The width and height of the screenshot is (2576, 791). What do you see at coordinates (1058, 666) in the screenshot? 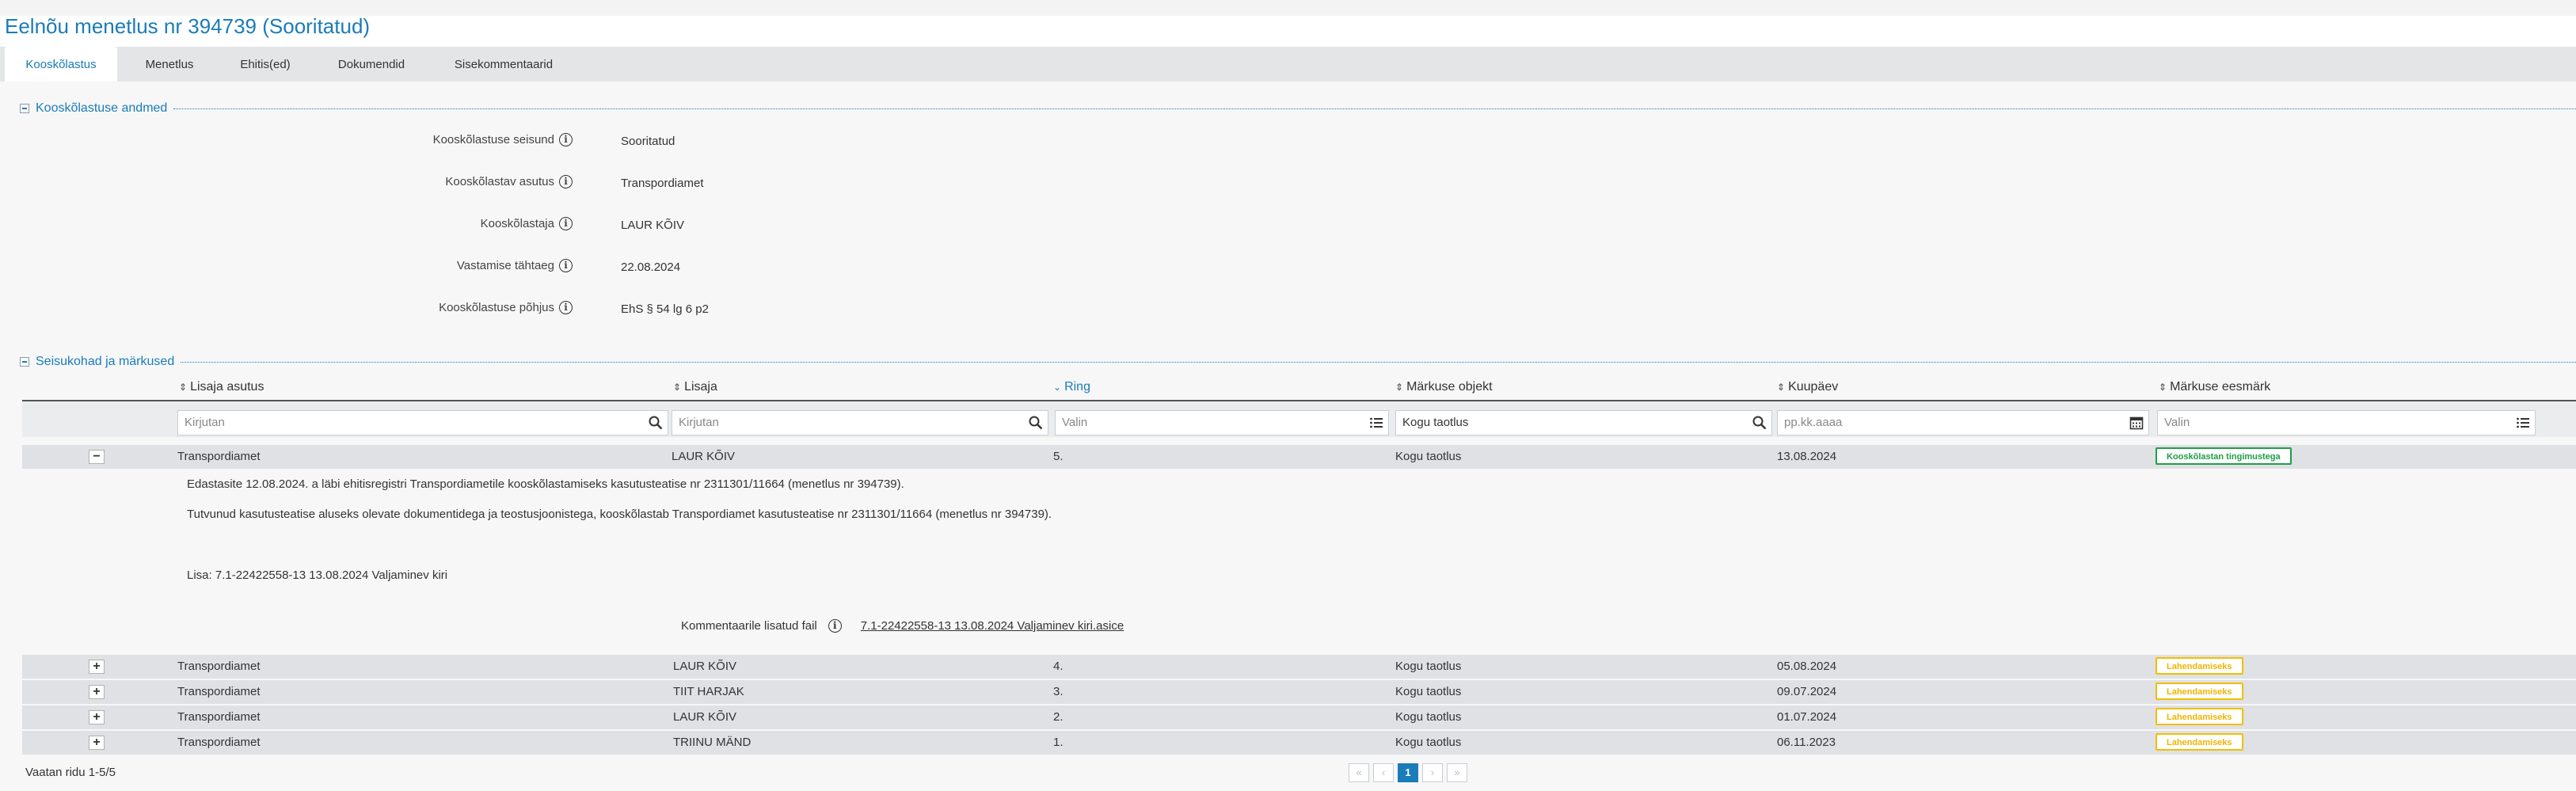
I see `cell-ring: 4.` at bounding box center [1058, 666].